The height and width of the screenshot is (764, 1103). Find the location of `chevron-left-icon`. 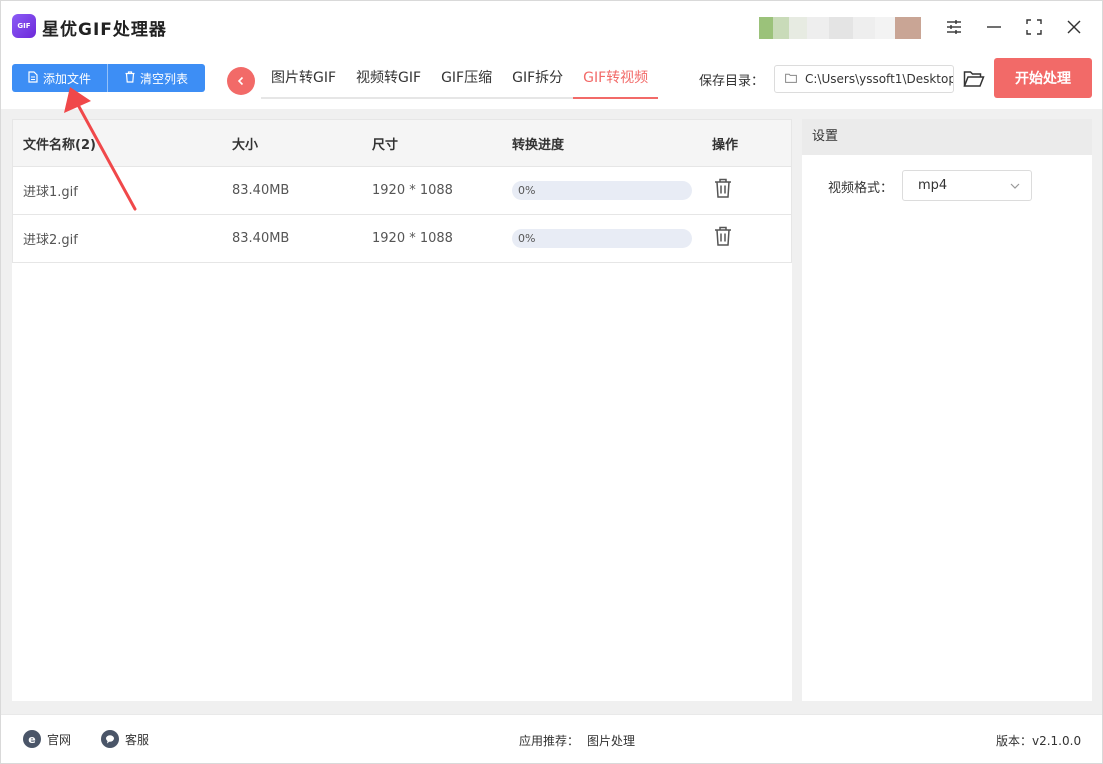

chevron-left-icon is located at coordinates (241, 81).